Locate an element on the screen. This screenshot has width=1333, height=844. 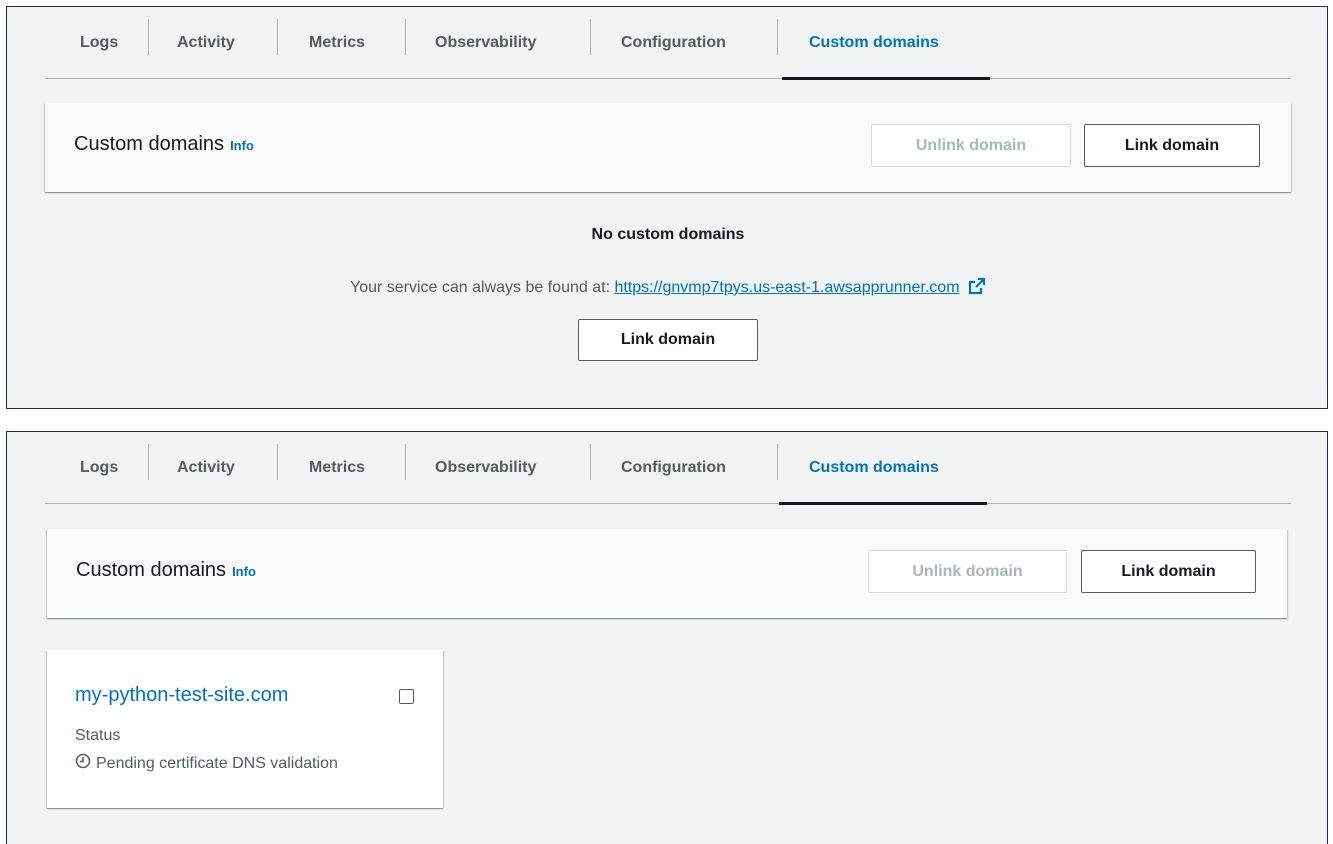
status-text: Pending certificate DNS validation is located at coordinates (217, 763).